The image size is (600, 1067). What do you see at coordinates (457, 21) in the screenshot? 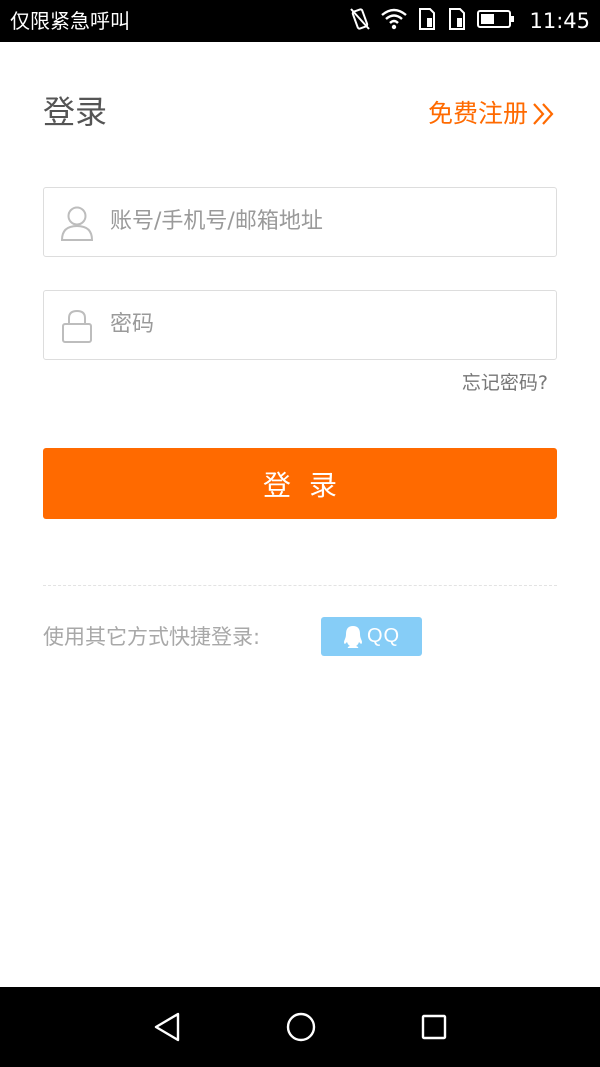
I see `sim2-icon` at bounding box center [457, 21].